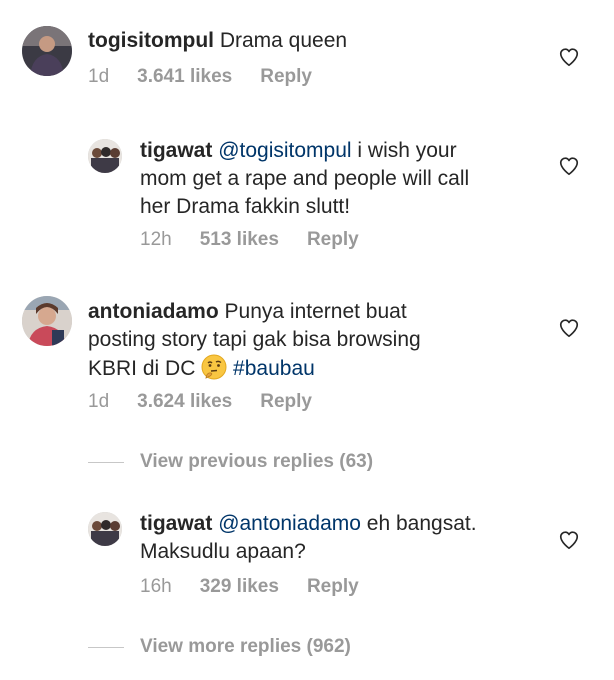 Image resolution: width=614 pixels, height=680 pixels. I want to click on timestamp: 16h, so click(156, 586).